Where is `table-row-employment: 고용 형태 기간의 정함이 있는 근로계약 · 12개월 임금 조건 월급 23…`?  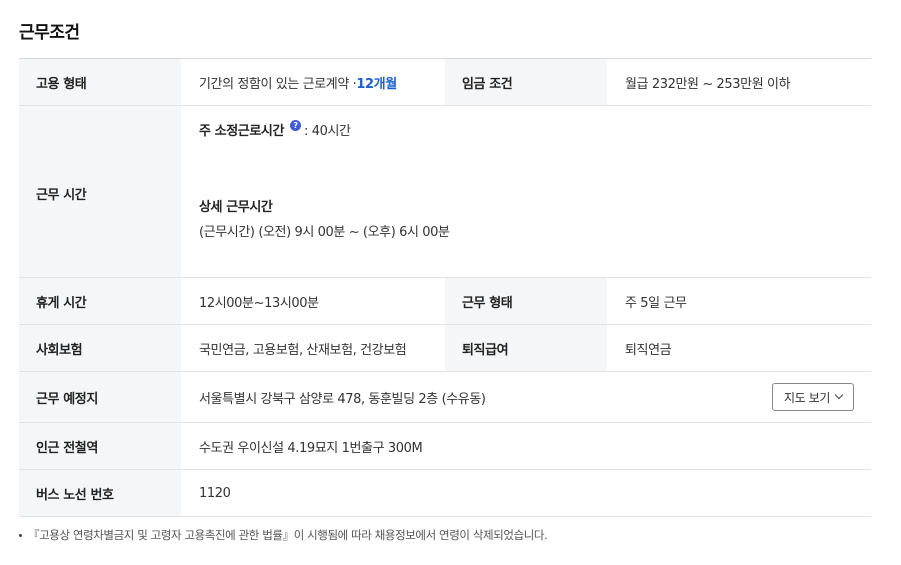 table-row-employment: 고용 형태 기간의 정함이 있는 근로계약 · 12개월 임금 조건 월급 23… is located at coordinates (445, 82).